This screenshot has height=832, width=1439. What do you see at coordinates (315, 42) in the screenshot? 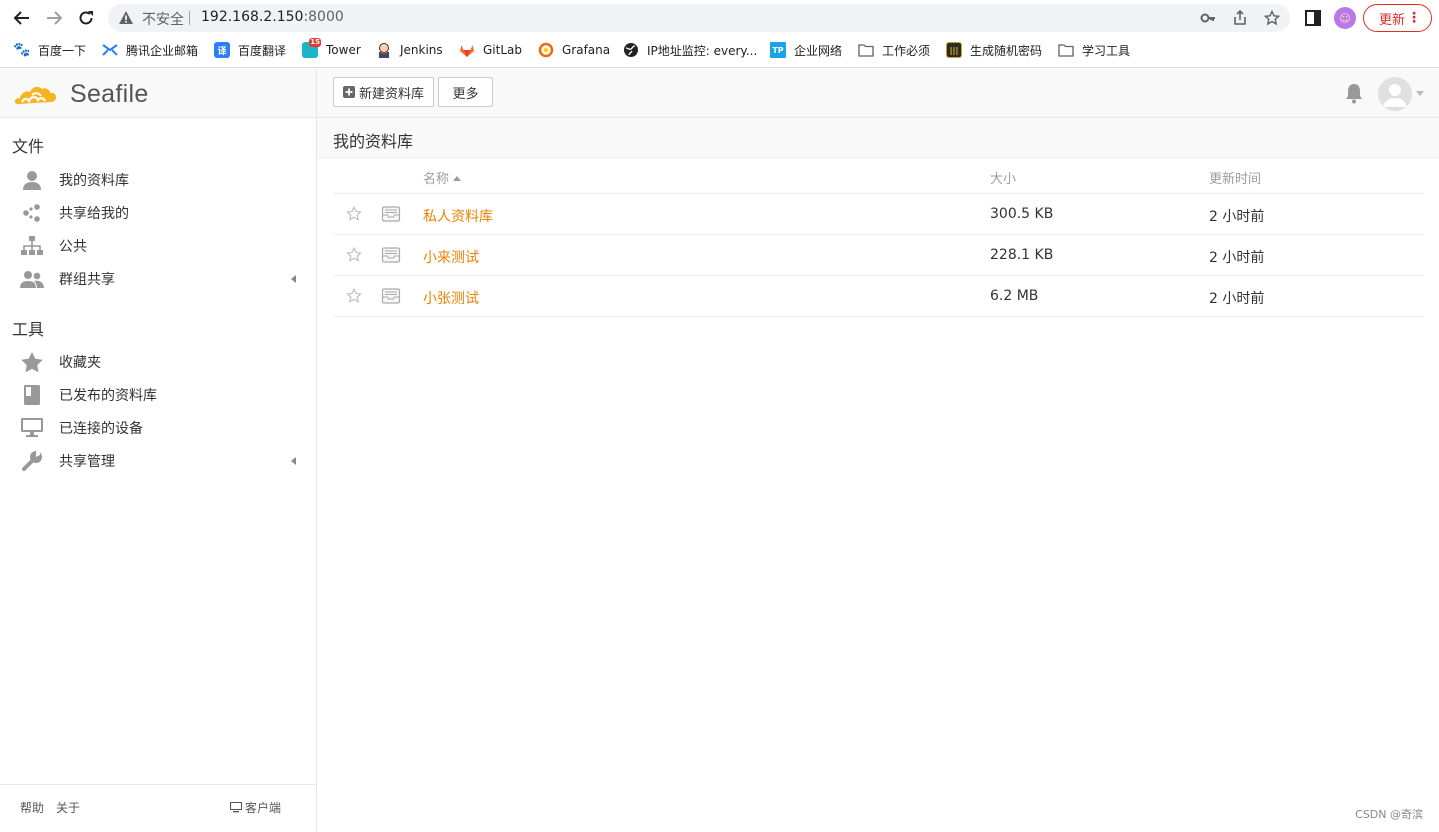
I see `tower-badge: 15` at bounding box center [315, 42].